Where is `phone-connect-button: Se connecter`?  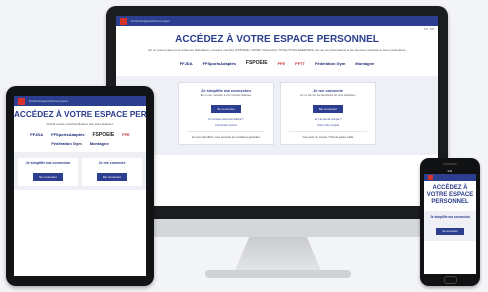 phone-connect-button: Se connecter is located at coordinates (450, 231).